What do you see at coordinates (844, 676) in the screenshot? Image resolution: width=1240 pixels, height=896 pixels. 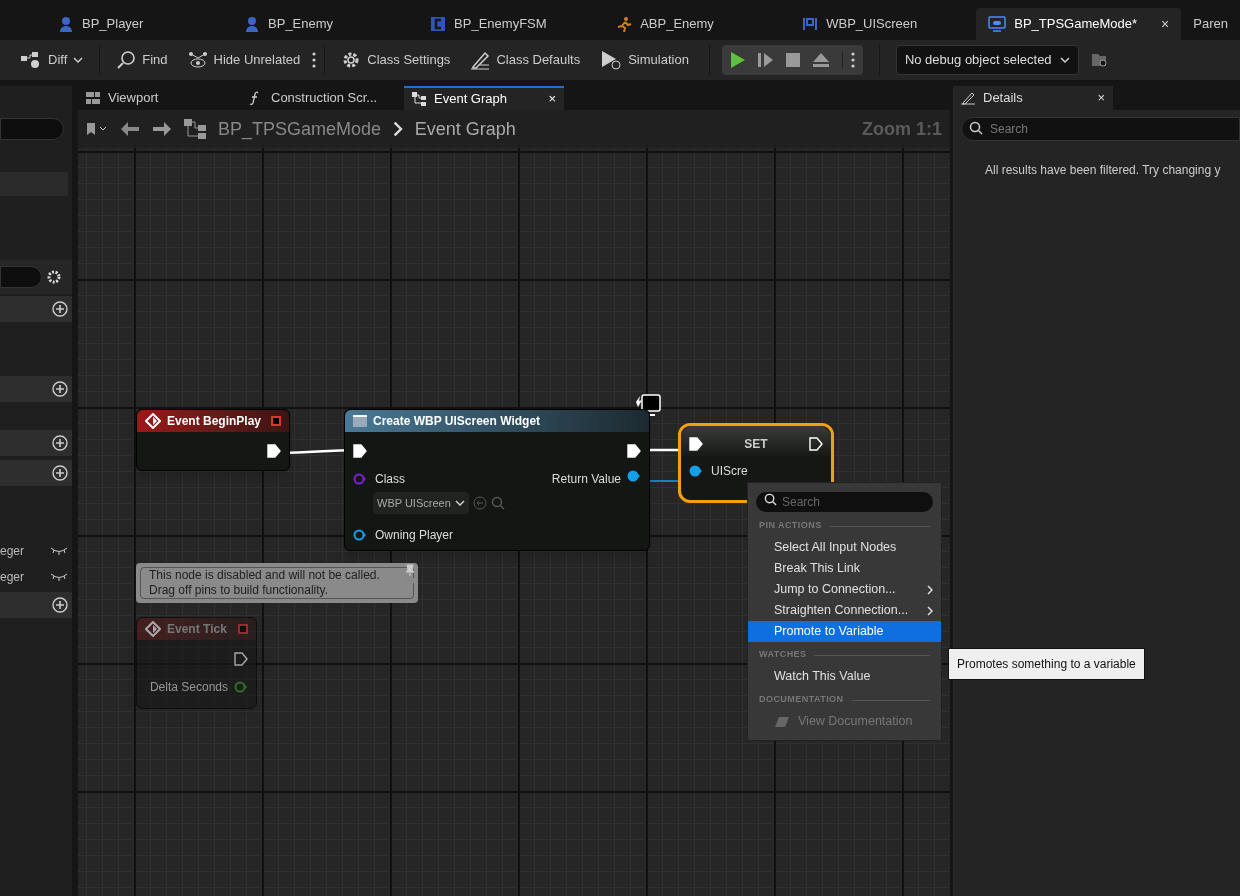 I see `menu-item: Watch This Value` at bounding box center [844, 676].